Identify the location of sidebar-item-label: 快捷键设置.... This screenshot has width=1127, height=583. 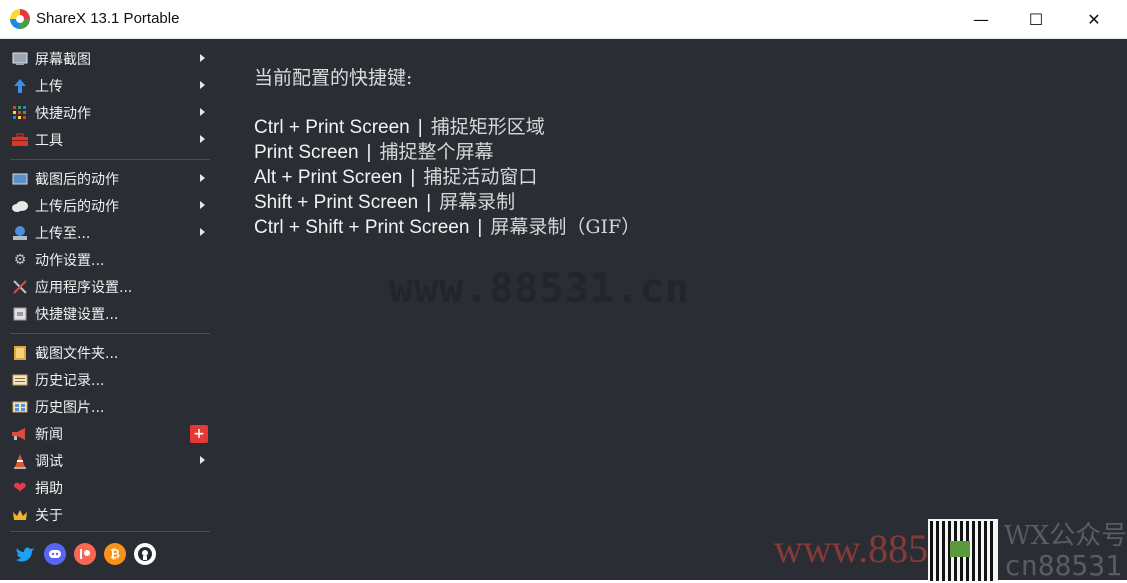
(77, 314).